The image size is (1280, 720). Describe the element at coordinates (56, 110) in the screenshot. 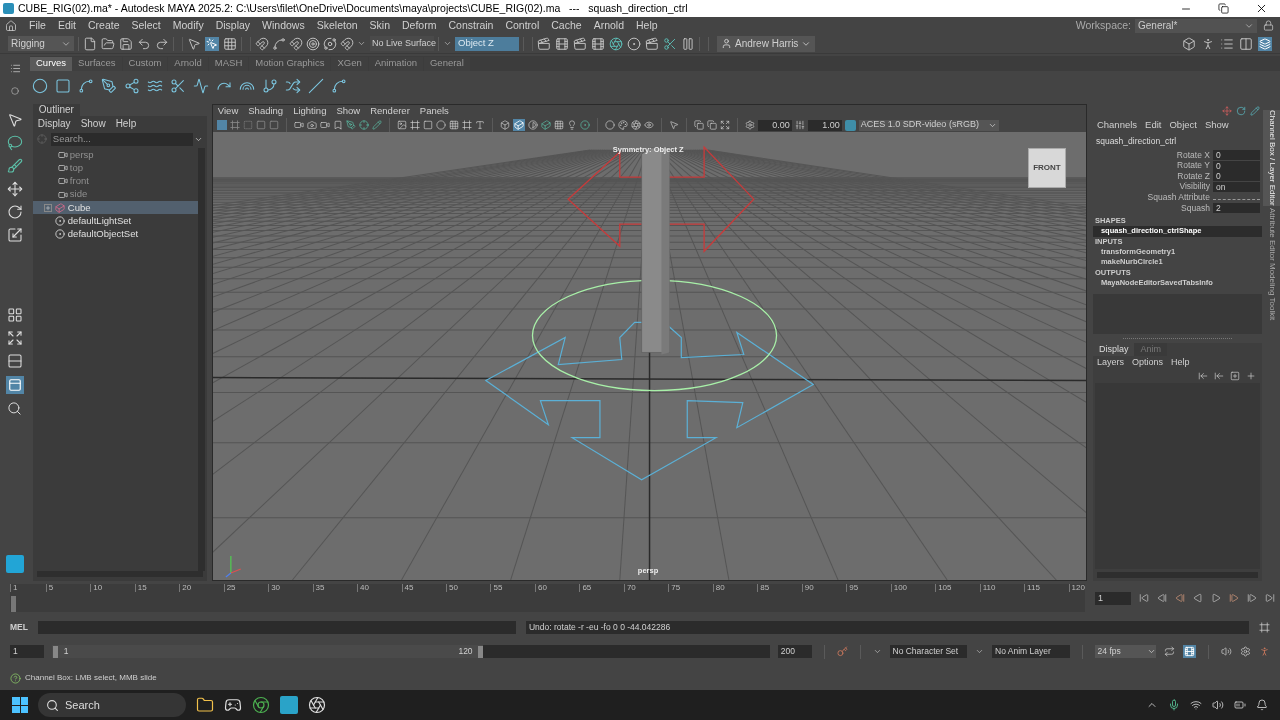

I see `outliner-tab: Outliner` at that location.